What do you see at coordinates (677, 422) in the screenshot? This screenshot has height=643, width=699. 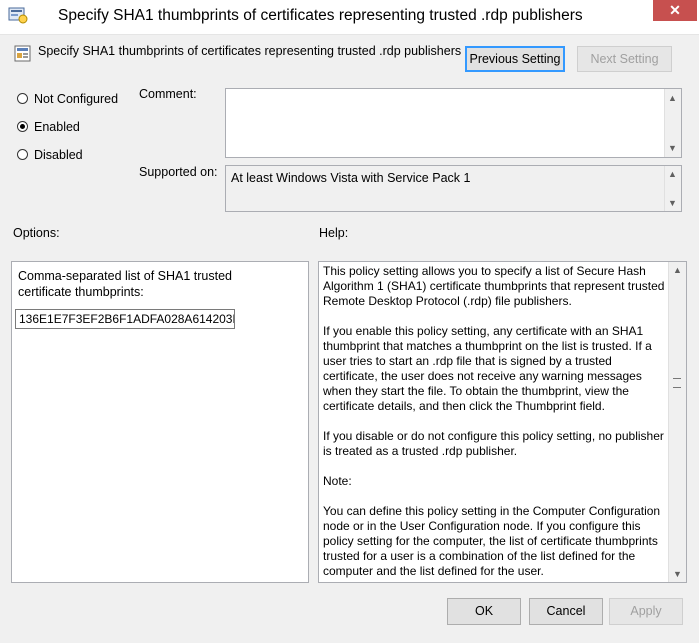 I see `help-scrollbar: ▲ ▼` at bounding box center [677, 422].